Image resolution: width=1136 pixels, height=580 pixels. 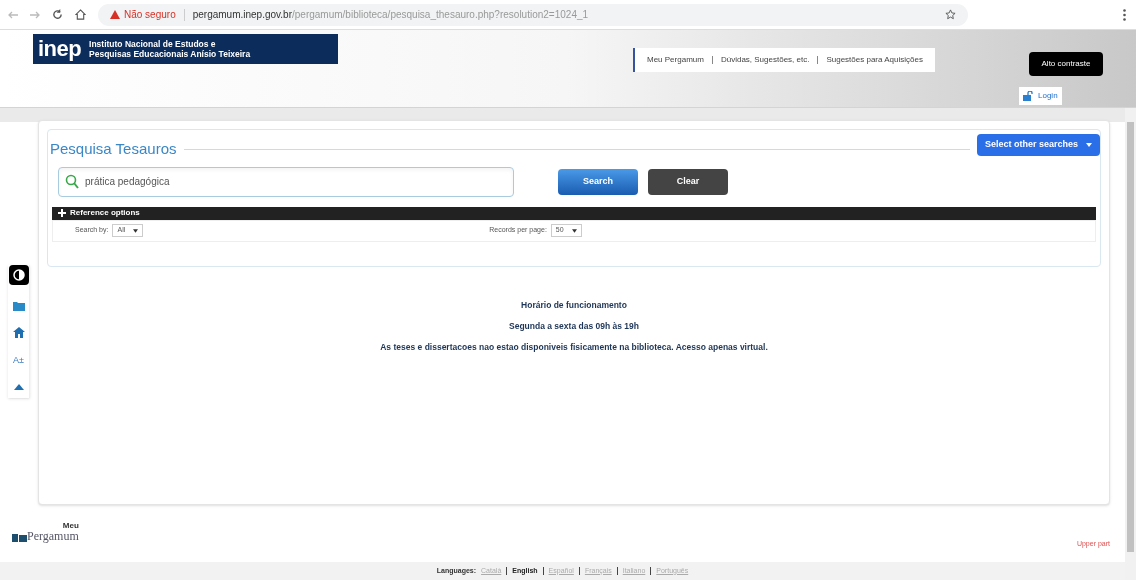 What do you see at coordinates (113, 149) in the screenshot?
I see `page-title: Pesquisa Tesauros` at bounding box center [113, 149].